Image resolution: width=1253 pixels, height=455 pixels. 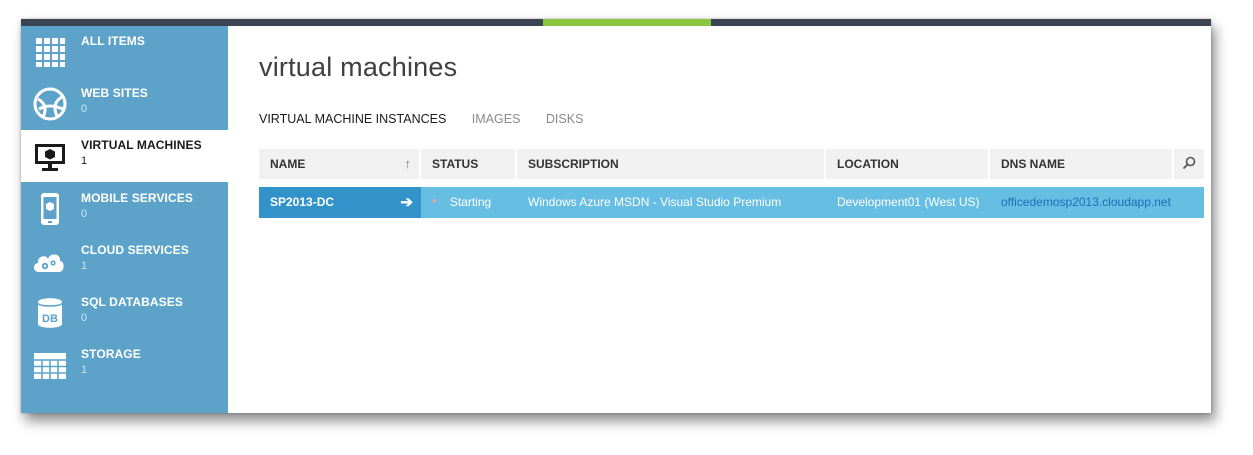 What do you see at coordinates (434, 200) in the screenshot?
I see `status-indicator-icon: ●` at bounding box center [434, 200].